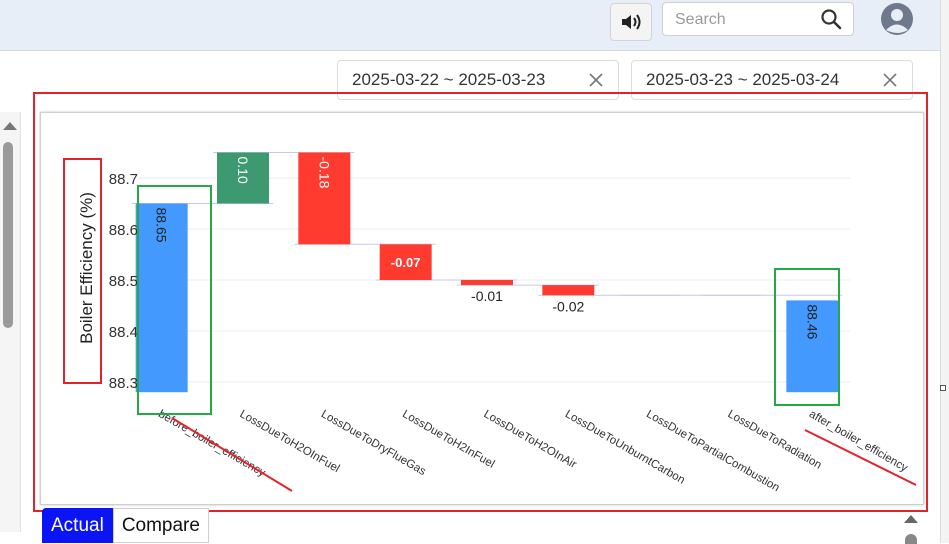 The image size is (949, 544). I want to click on scroll-up-arrow-icon, so click(911, 519).